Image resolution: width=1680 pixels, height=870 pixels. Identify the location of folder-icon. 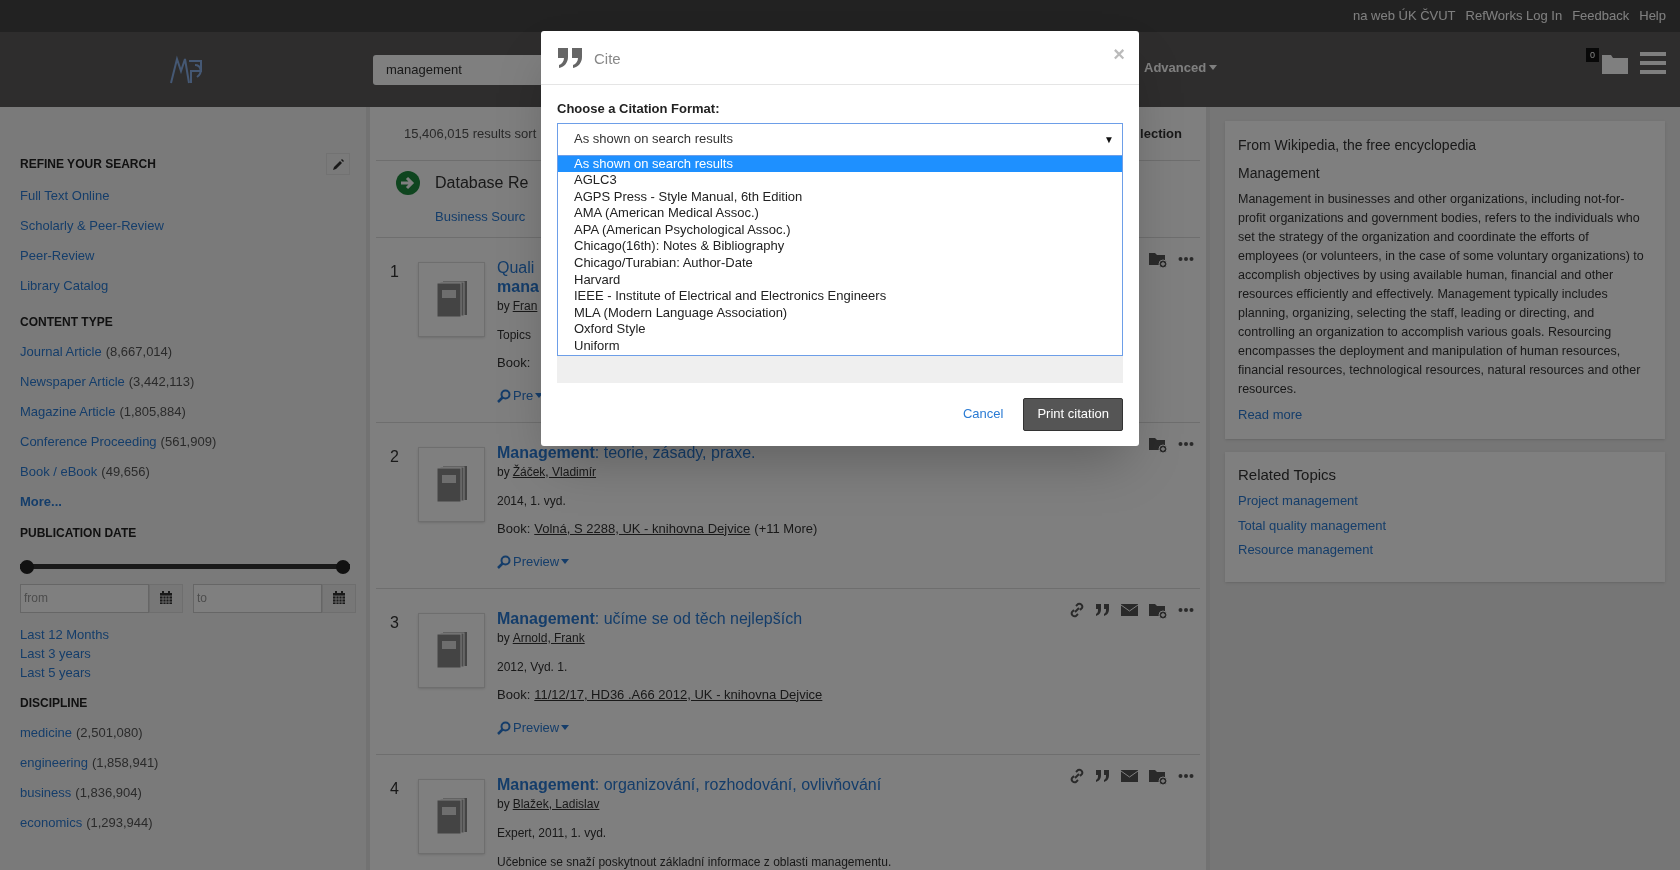
(1615, 63).